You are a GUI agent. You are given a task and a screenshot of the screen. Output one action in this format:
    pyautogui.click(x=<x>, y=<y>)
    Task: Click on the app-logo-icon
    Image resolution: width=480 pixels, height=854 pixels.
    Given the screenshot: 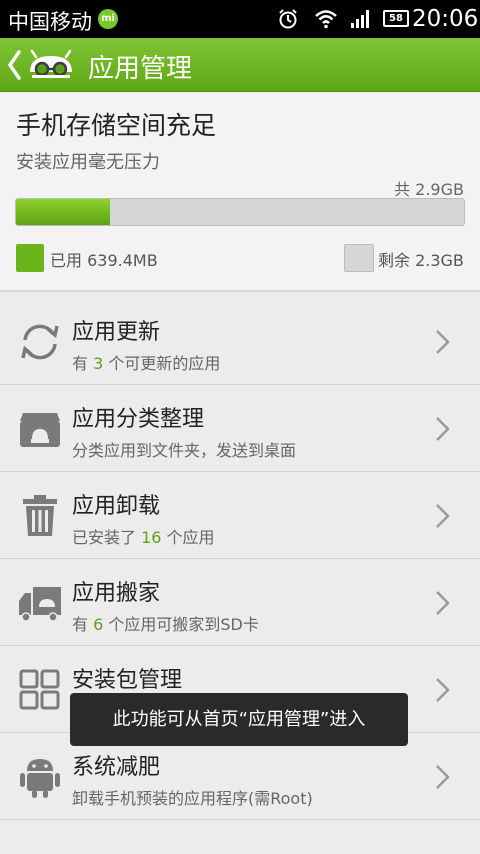 What is the action you would take?
    pyautogui.click(x=51, y=63)
    